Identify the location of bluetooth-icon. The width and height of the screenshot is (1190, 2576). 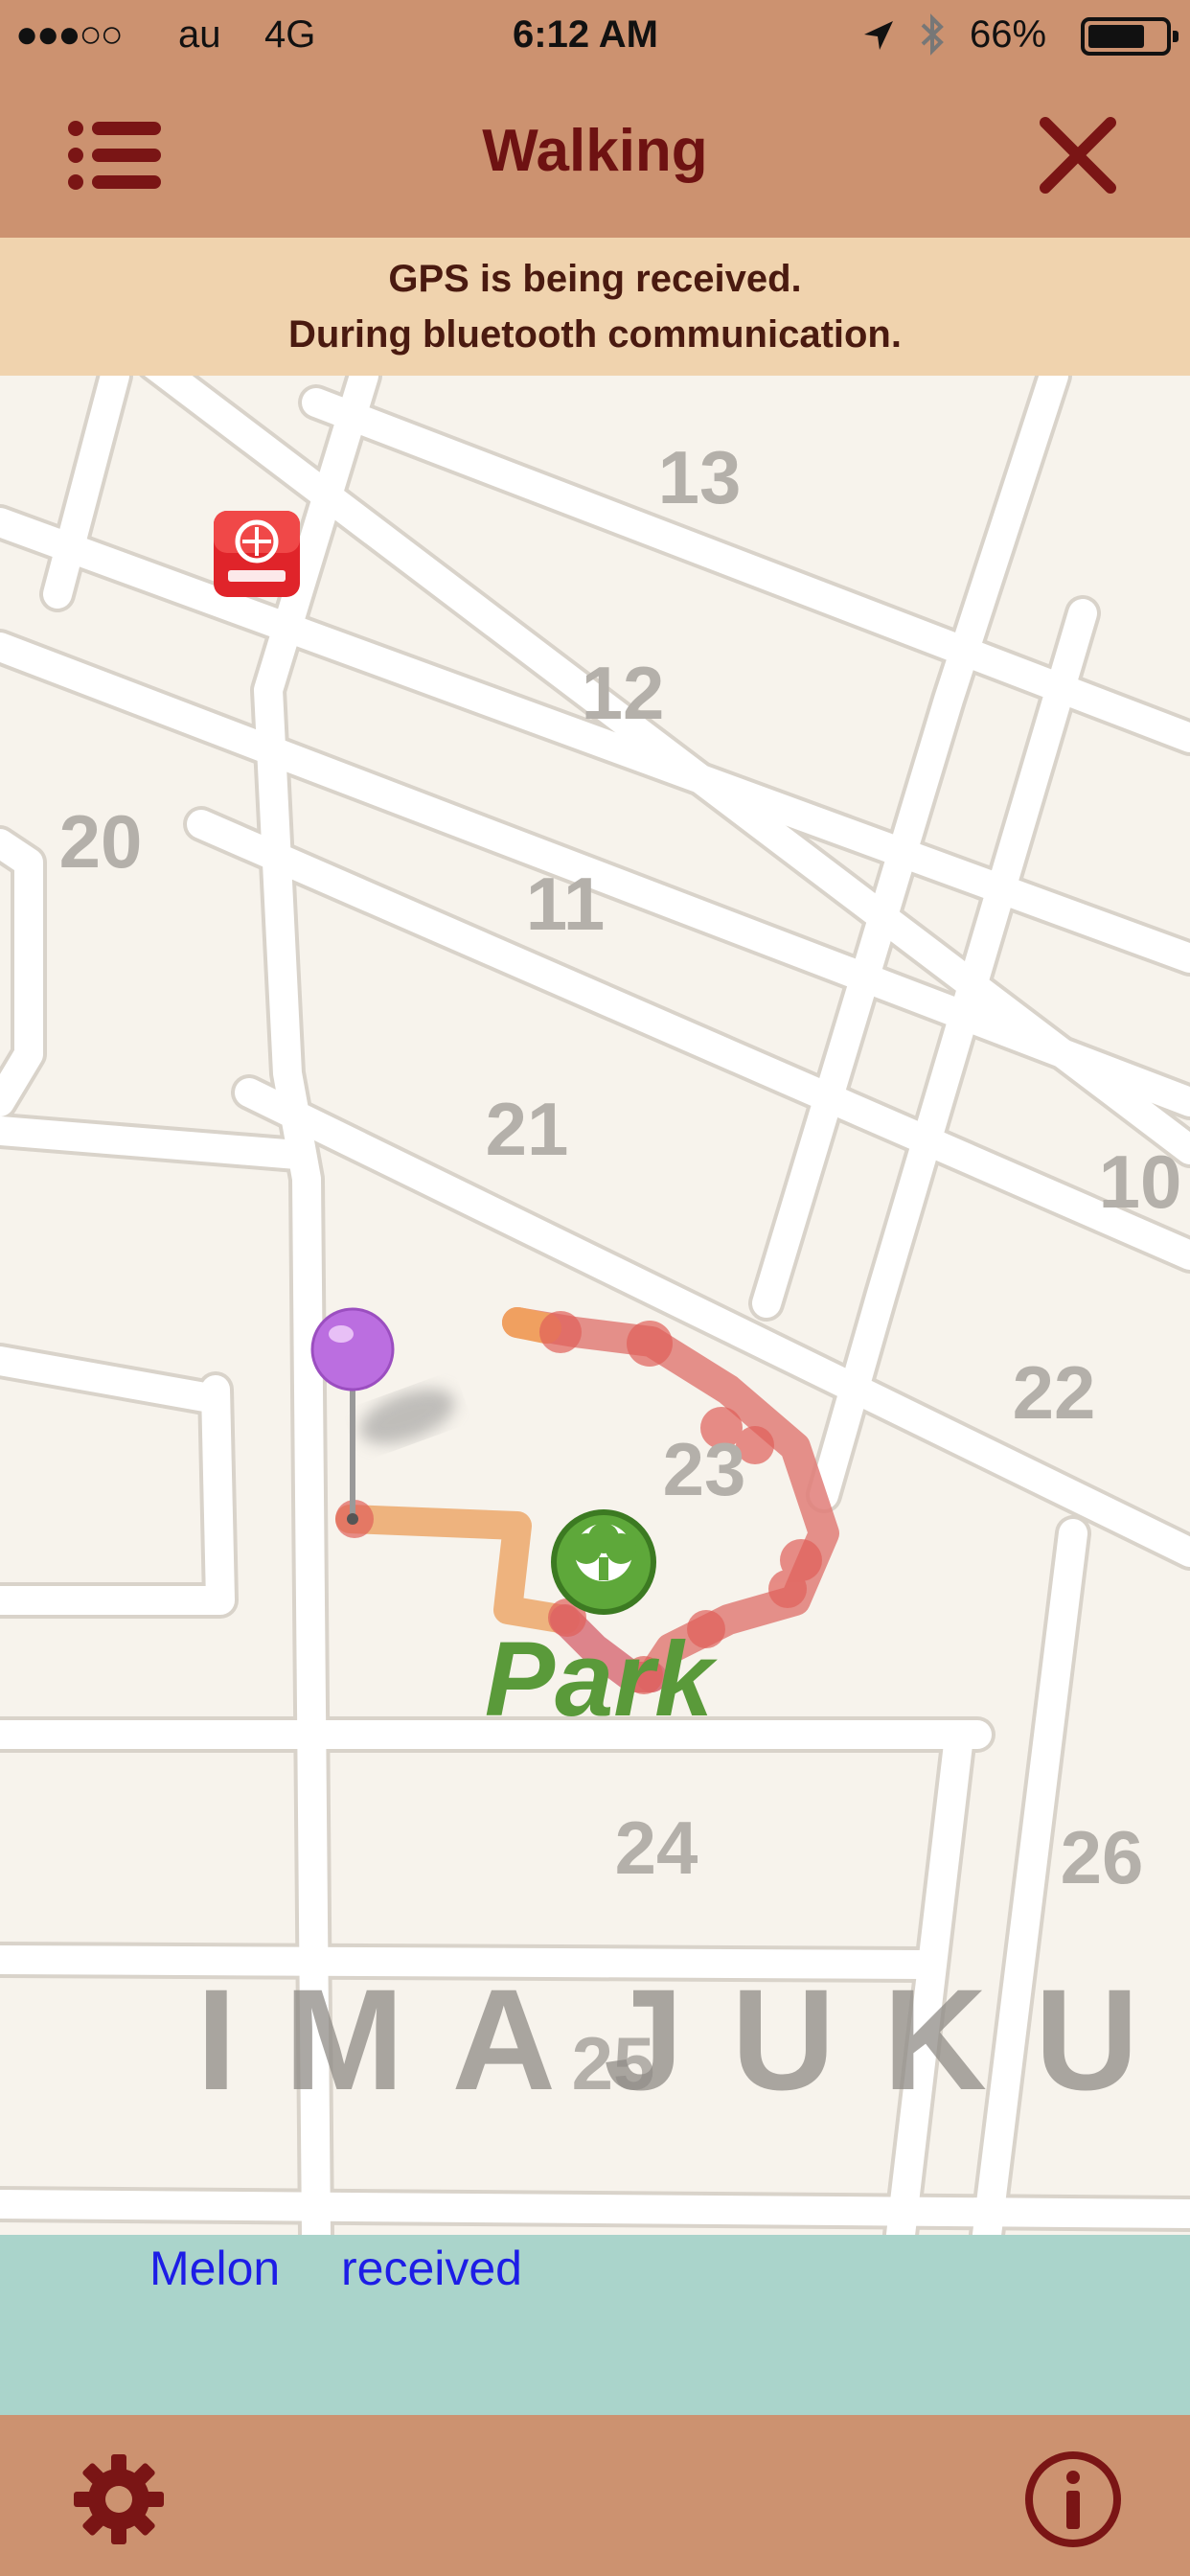
(933, 34).